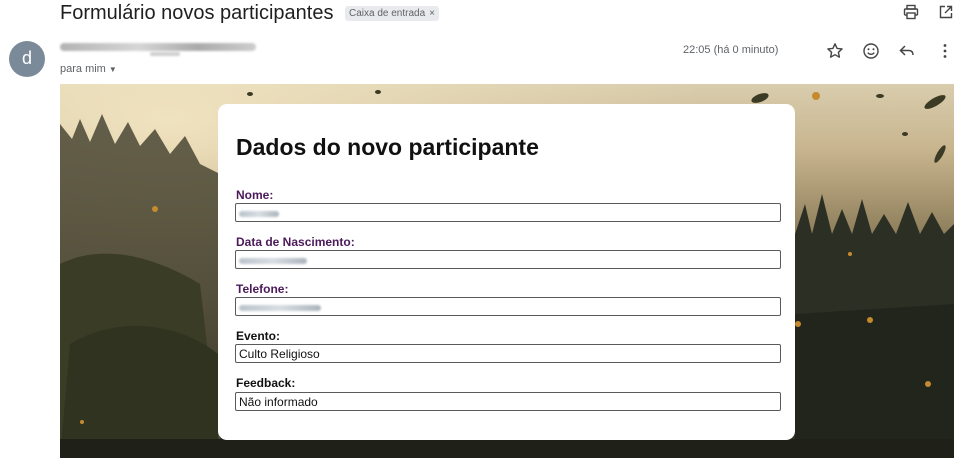  Describe the element at coordinates (508, 353) in the screenshot. I see `event-field: Culto Religioso` at that location.